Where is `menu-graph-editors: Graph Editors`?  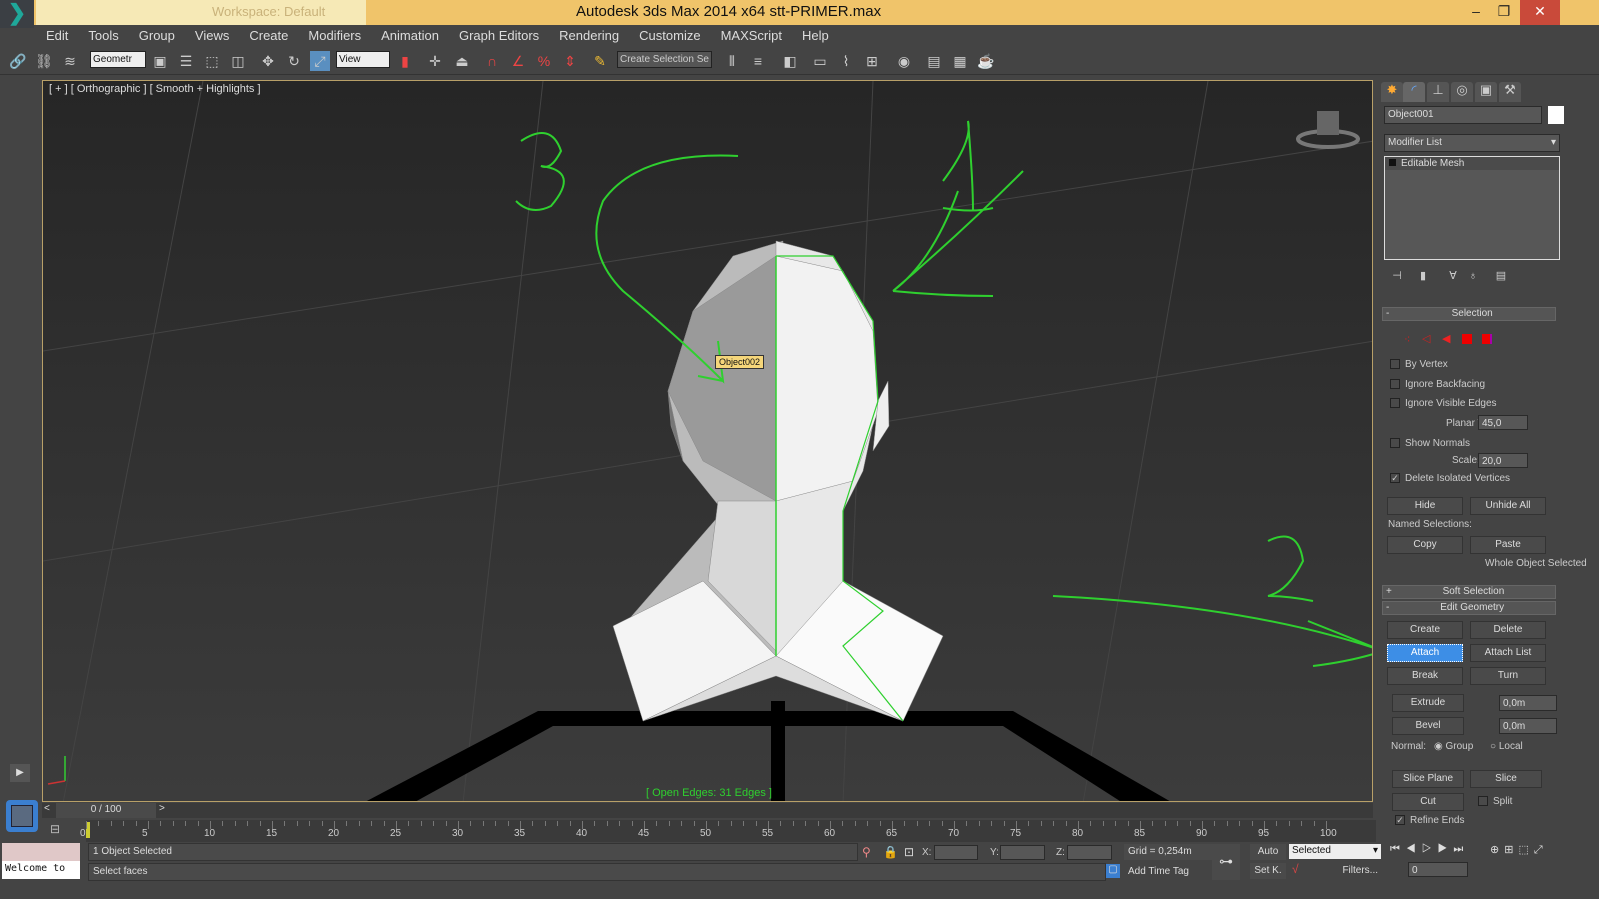 menu-graph-editors: Graph Editors is located at coordinates (499, 35).